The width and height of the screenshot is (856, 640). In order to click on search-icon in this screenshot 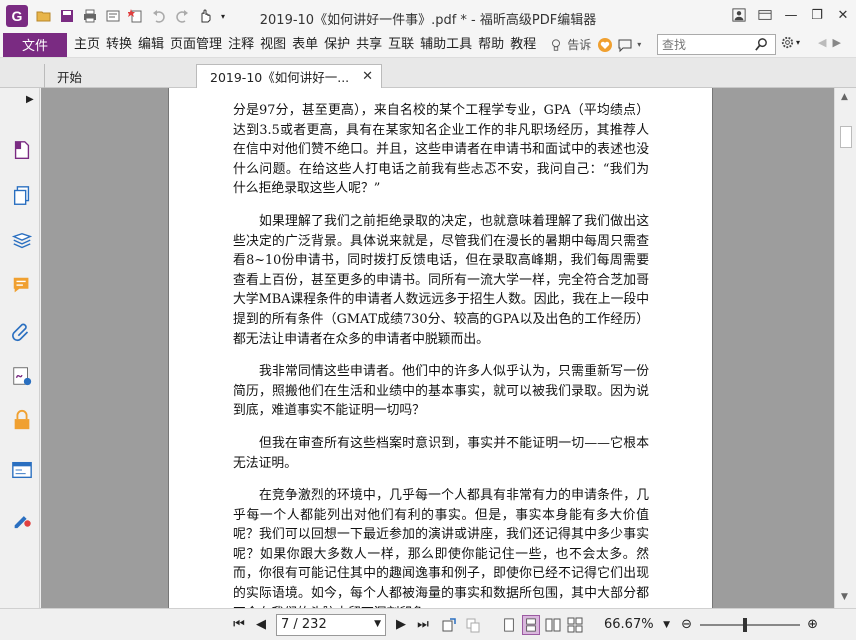, I will do `click(761, 44)`.